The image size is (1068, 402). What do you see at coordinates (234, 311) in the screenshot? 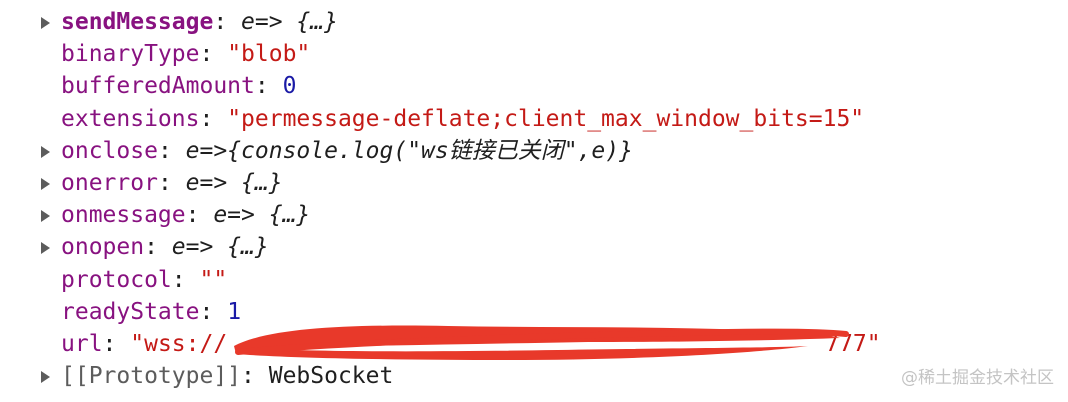
I see `property-value: 1` at bounding box center [234, 311].